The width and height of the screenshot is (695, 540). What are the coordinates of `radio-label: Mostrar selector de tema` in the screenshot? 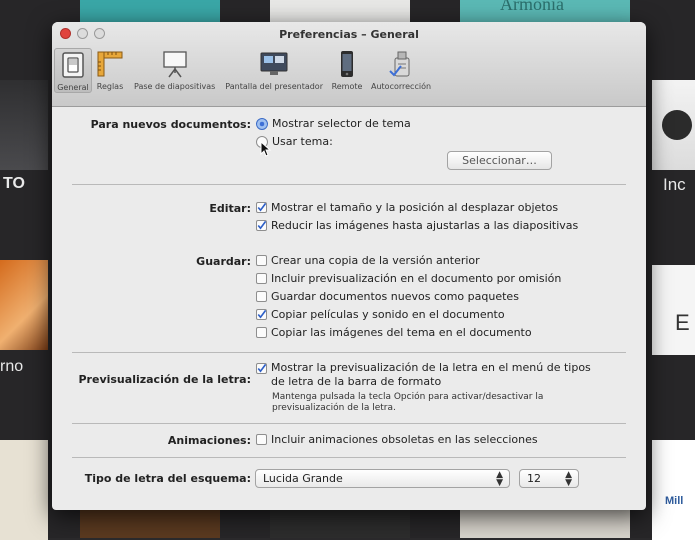 It's located at (341, 123).